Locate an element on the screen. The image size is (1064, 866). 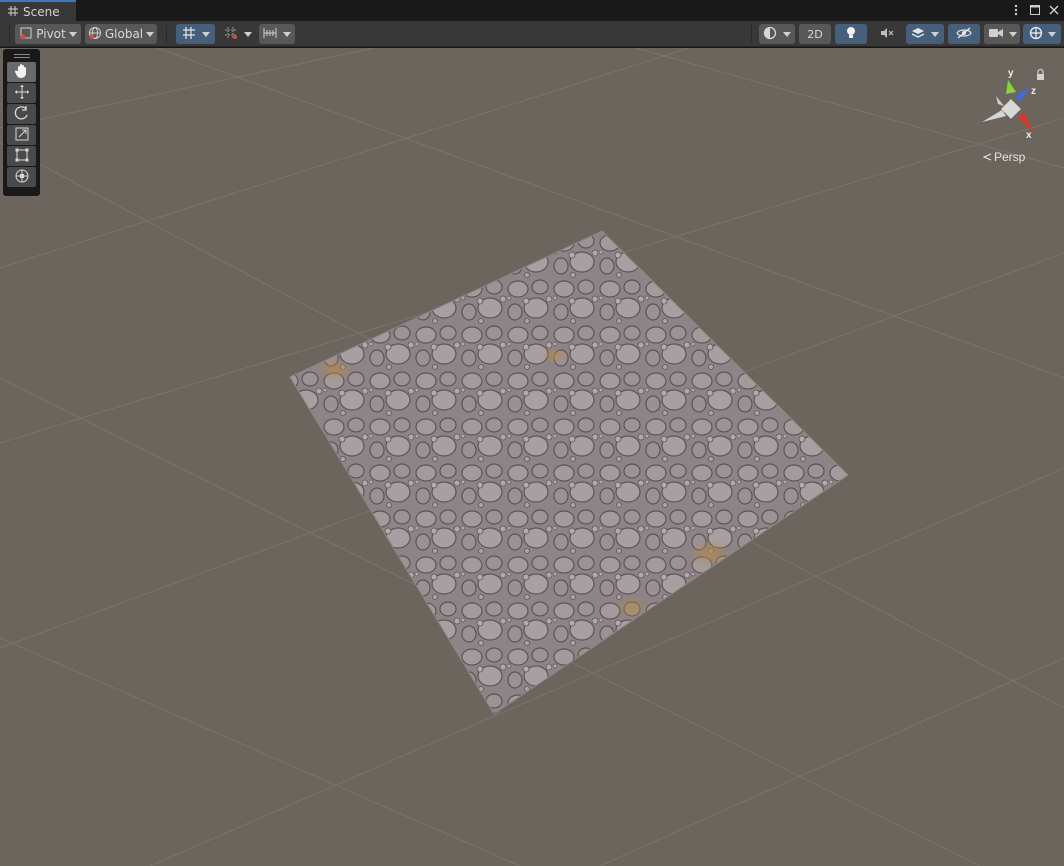
close-icon is located at coordinates (1054, 10).